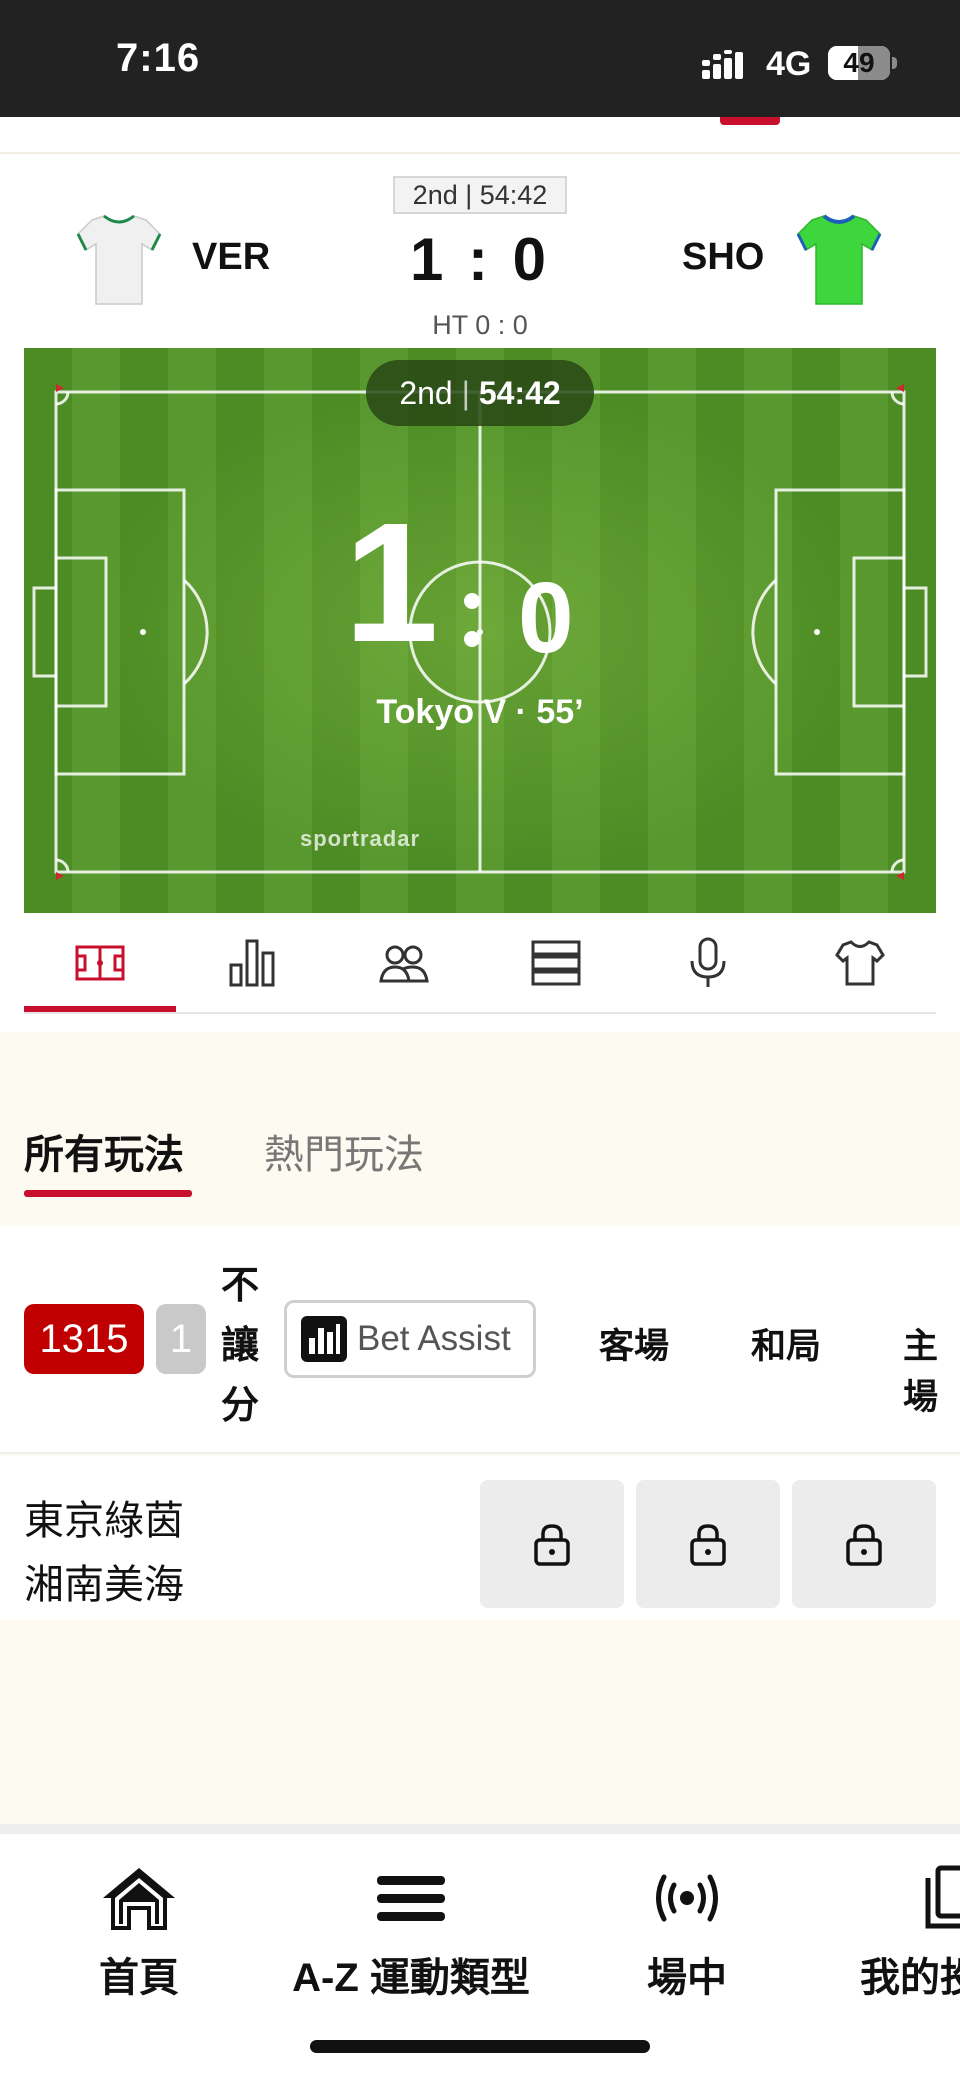  Describe the element at coordinates (391, 583) in the screenshot. I see `pitch-home-score: 1` at that location.